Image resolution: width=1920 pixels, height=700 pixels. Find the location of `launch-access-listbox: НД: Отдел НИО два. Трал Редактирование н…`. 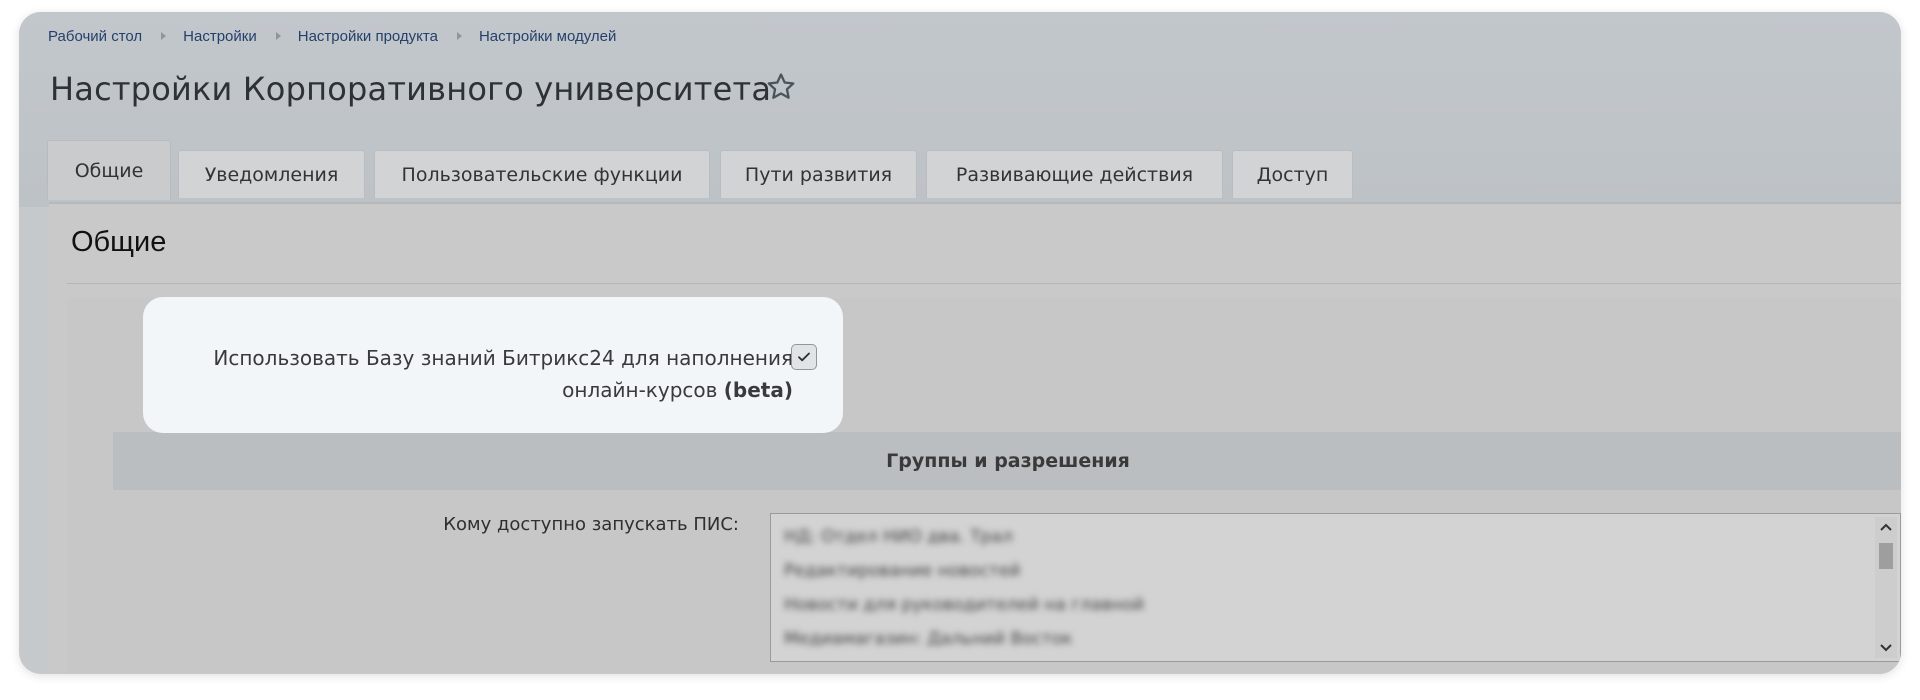

launch-access-listbox: НД: Отдел НИО два. Трал Редактирование н… is located at coordinates (1335, 587).